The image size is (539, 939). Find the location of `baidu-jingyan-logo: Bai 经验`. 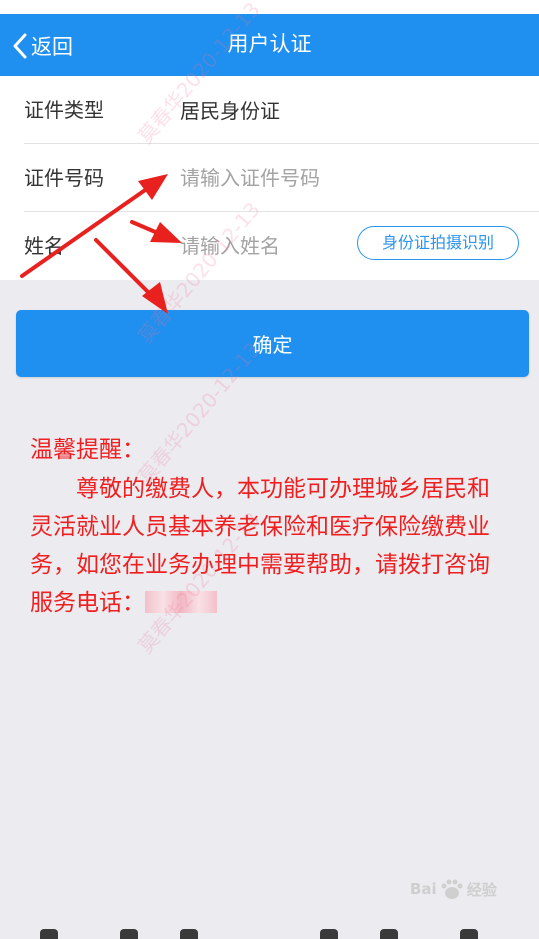

baidu-jingyan-logo: Bai 经验 is located at coordinates (453, 889).